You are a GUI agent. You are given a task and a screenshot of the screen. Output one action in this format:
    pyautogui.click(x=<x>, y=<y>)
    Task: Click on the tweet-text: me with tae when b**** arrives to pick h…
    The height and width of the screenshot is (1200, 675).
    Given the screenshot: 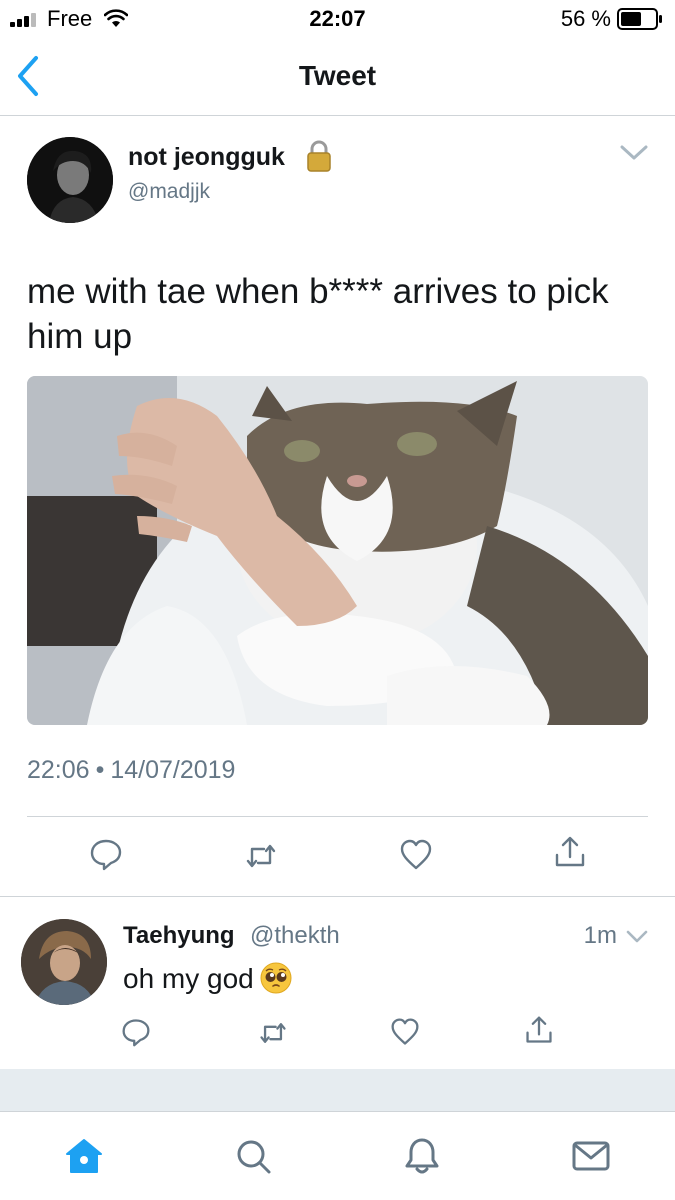 What is the action you would take?
    pyautogui.click(x=318, y=314)
    